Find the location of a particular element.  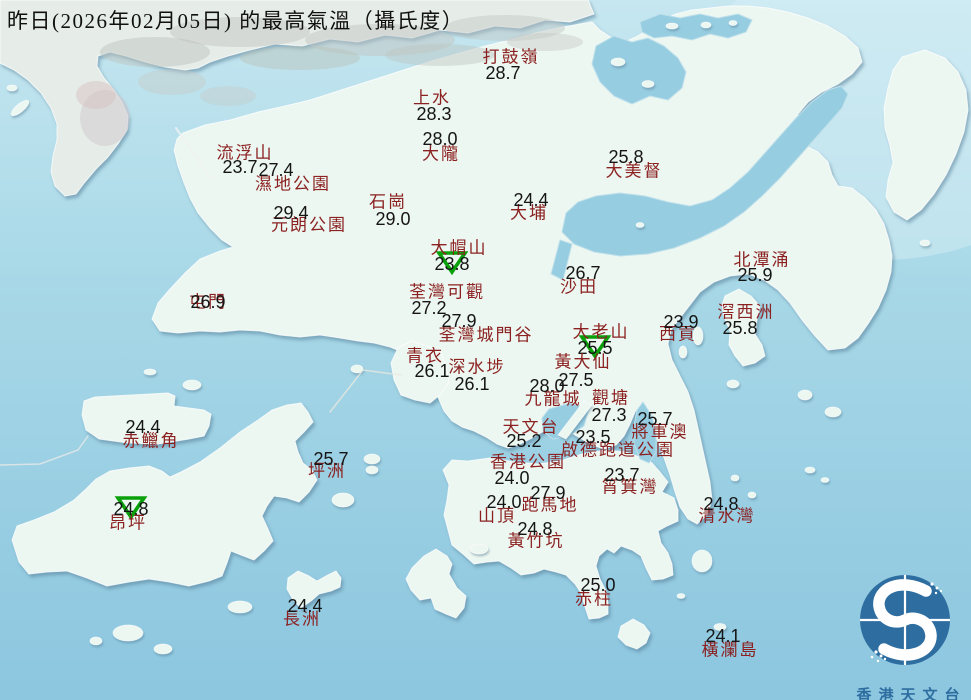

station-value-label: 29.0 is located at coordinates (393, 219).